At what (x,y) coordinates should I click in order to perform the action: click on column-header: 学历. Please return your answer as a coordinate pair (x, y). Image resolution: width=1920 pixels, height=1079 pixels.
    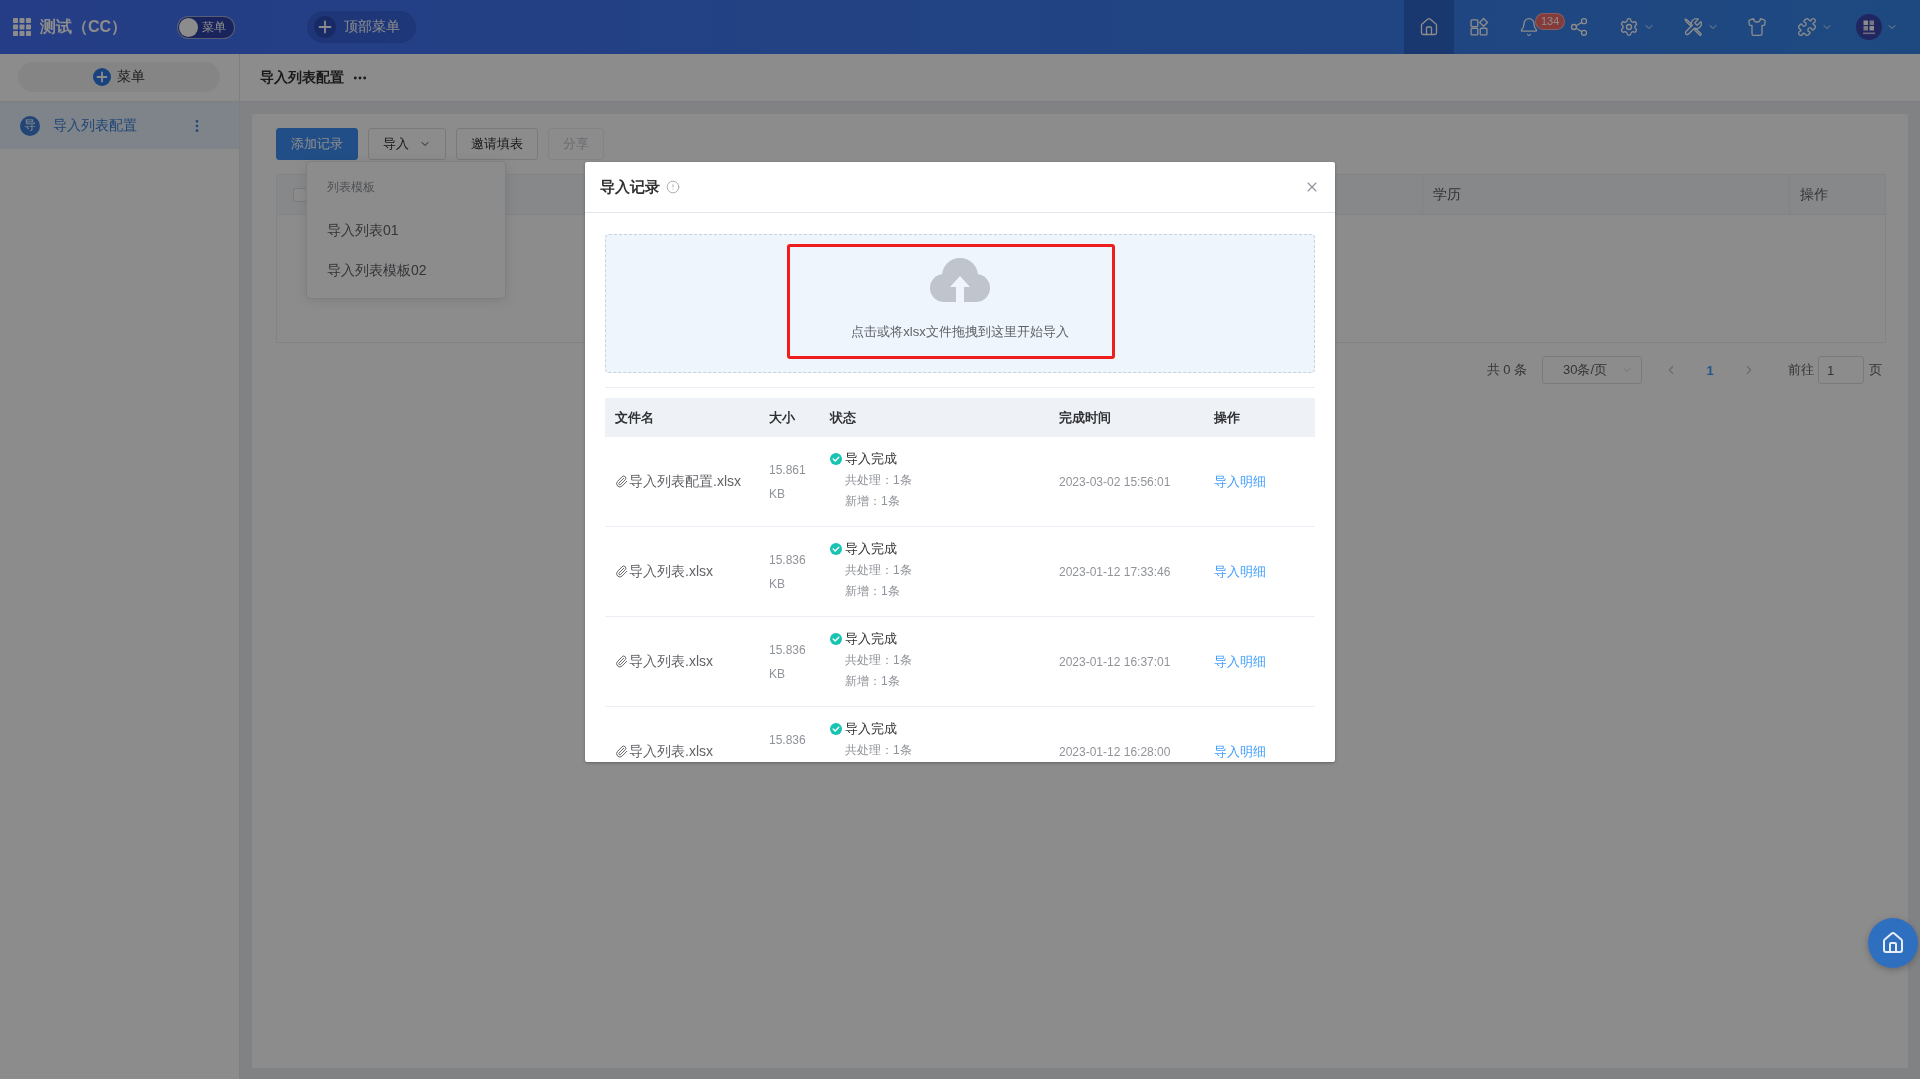
    Looking at the image, I should click on (1447, 194).